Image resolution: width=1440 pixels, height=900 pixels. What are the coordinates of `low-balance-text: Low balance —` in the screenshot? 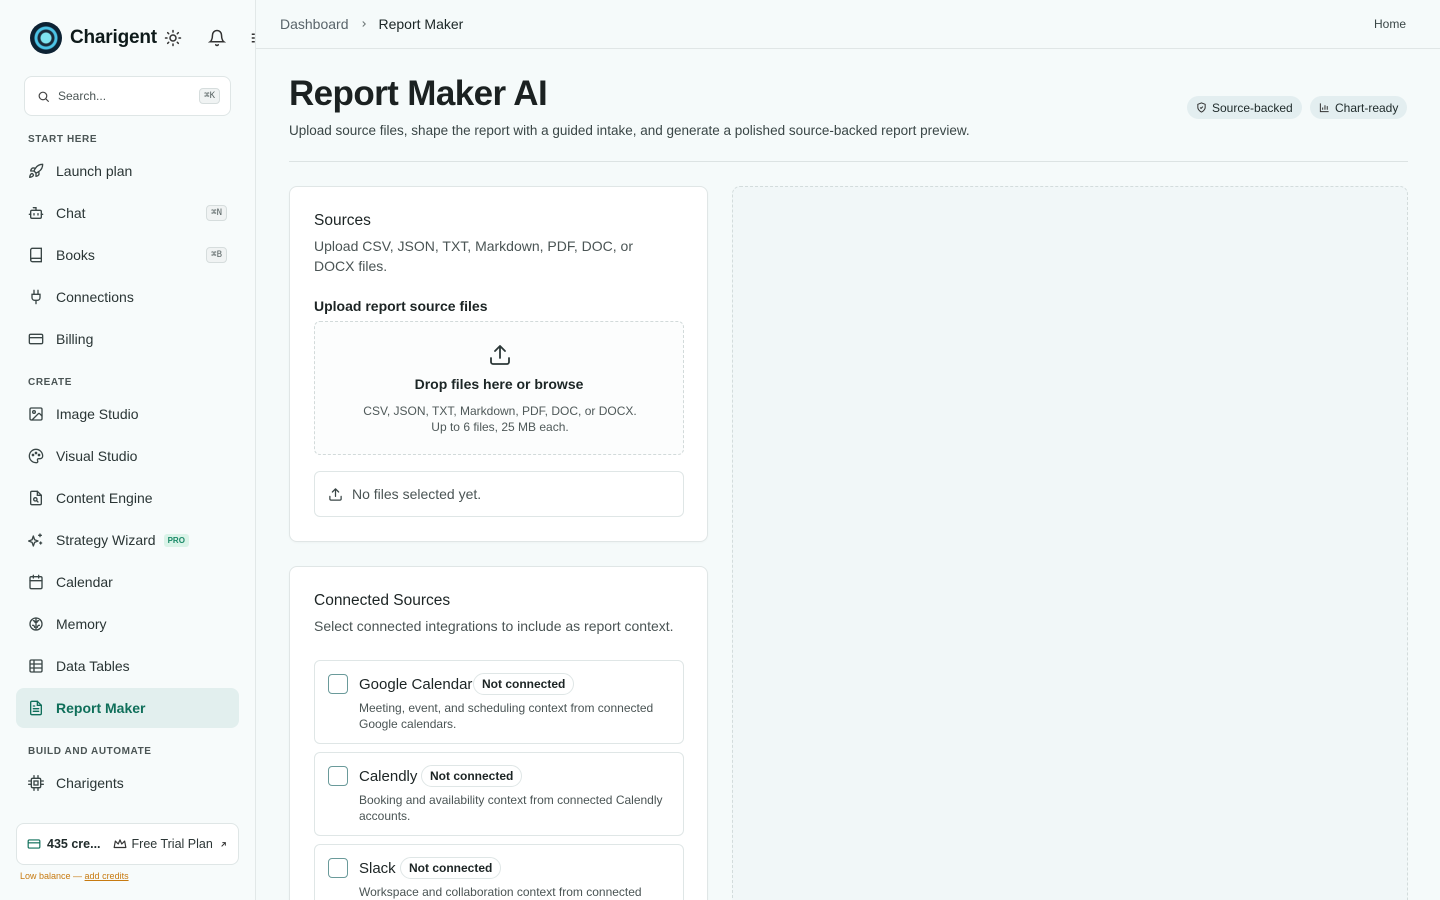 It's located at (52, 876).